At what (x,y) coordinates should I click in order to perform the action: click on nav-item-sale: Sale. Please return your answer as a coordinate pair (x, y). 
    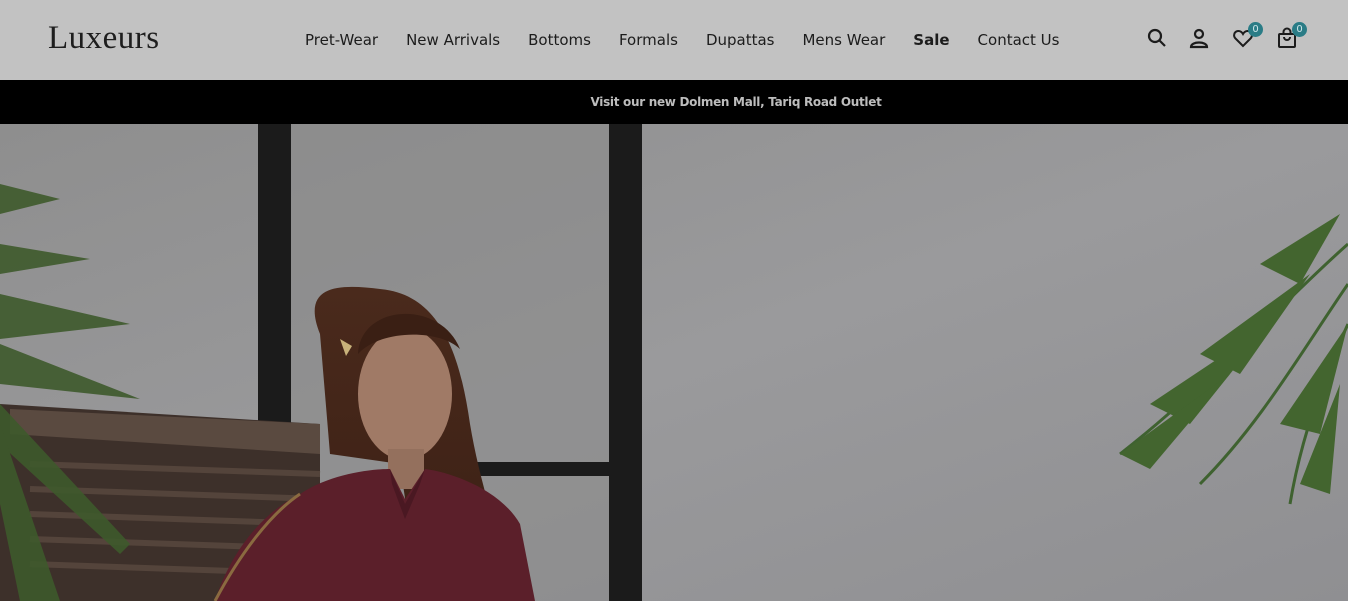
    Looking at the image, I should click on (931, 40).